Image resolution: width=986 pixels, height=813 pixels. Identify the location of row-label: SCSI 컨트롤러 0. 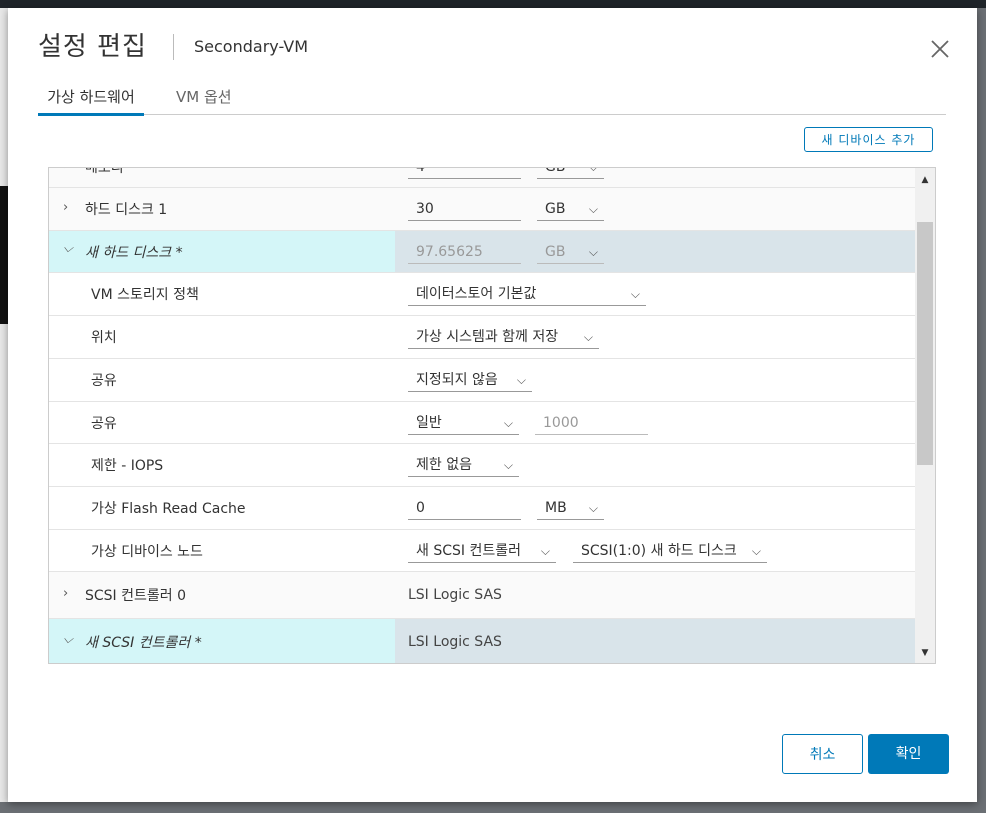
(136, 596).